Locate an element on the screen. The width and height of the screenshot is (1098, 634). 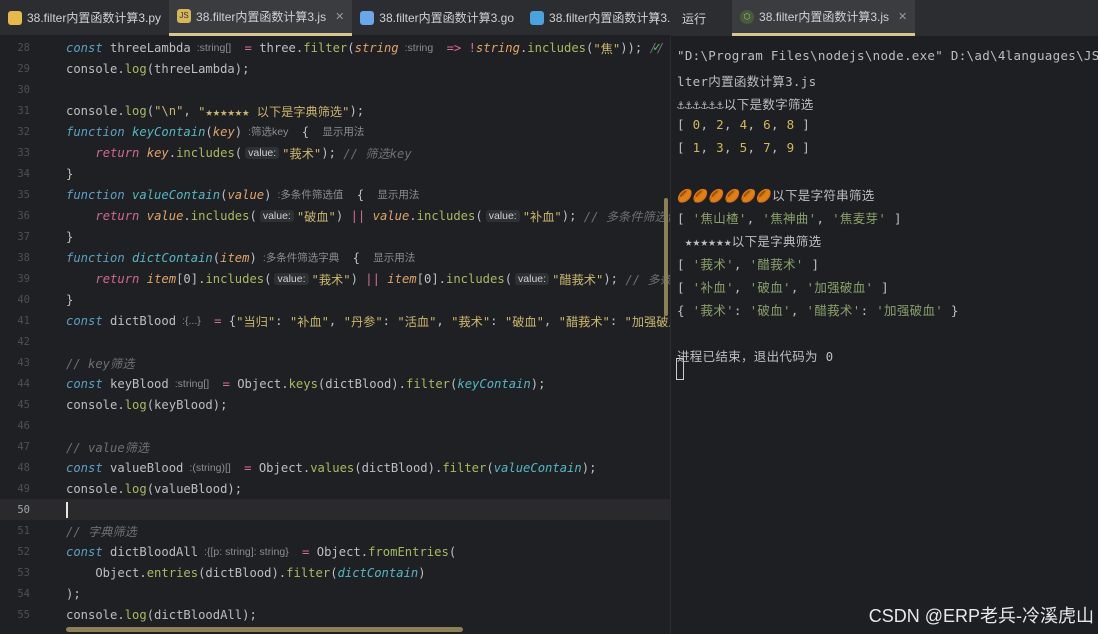
code-token: (dictBlood). is located at coordinates (242, 572).